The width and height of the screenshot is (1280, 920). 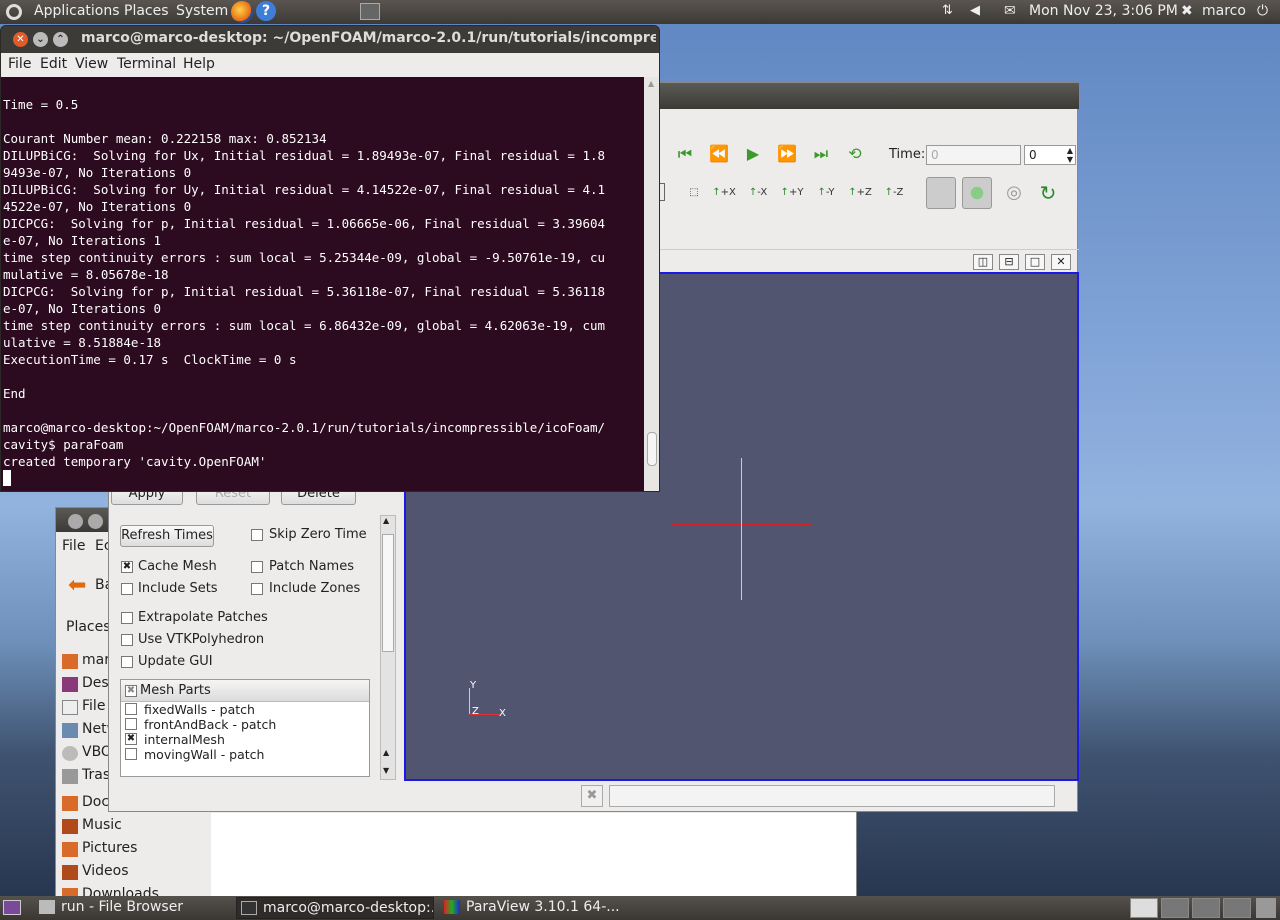 What do you see at coordinates (1237, 908) in the screenshot?
I see `workspace-4-icon` at bounding box center [1237, 908].